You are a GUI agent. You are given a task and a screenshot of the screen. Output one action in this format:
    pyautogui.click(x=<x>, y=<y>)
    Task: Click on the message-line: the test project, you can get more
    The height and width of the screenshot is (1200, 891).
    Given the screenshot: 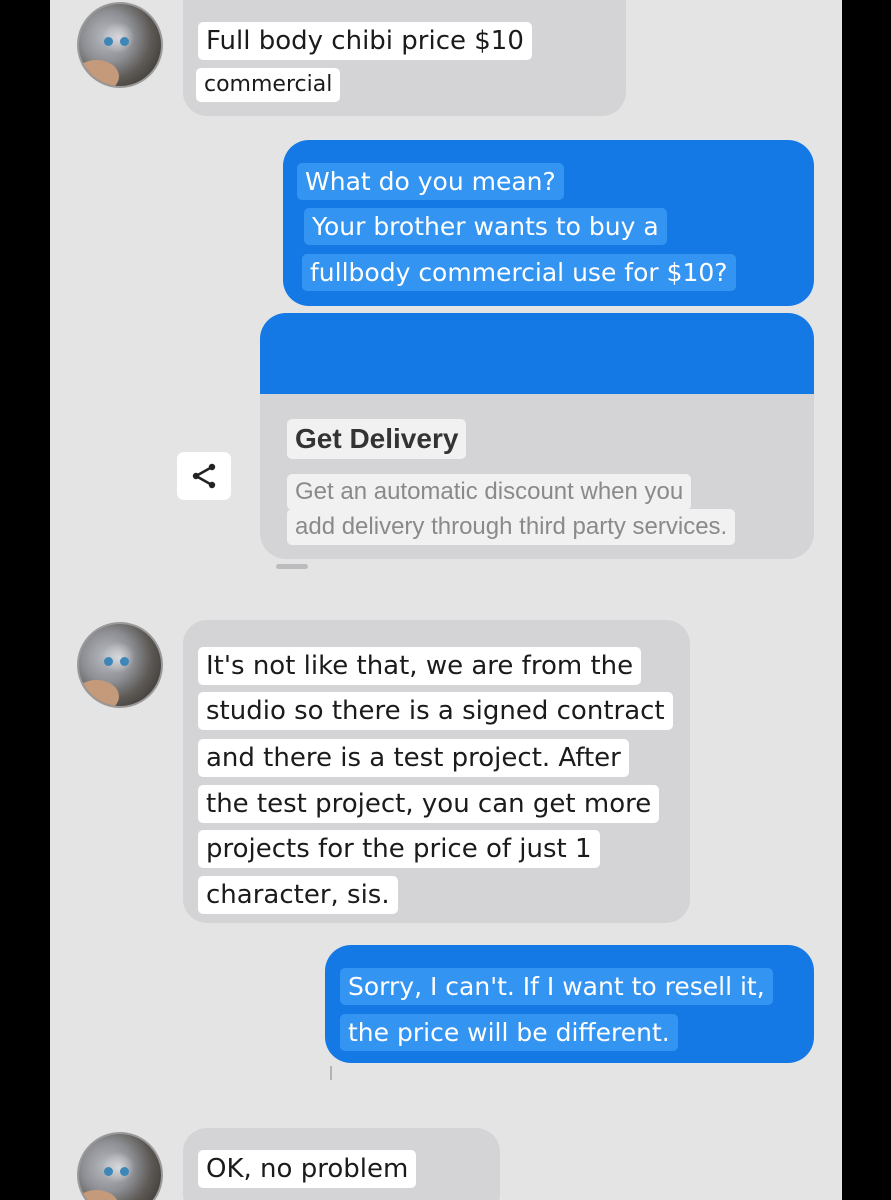 What is the action you would take?
    pyautogui.click(x=429, y=804)
    